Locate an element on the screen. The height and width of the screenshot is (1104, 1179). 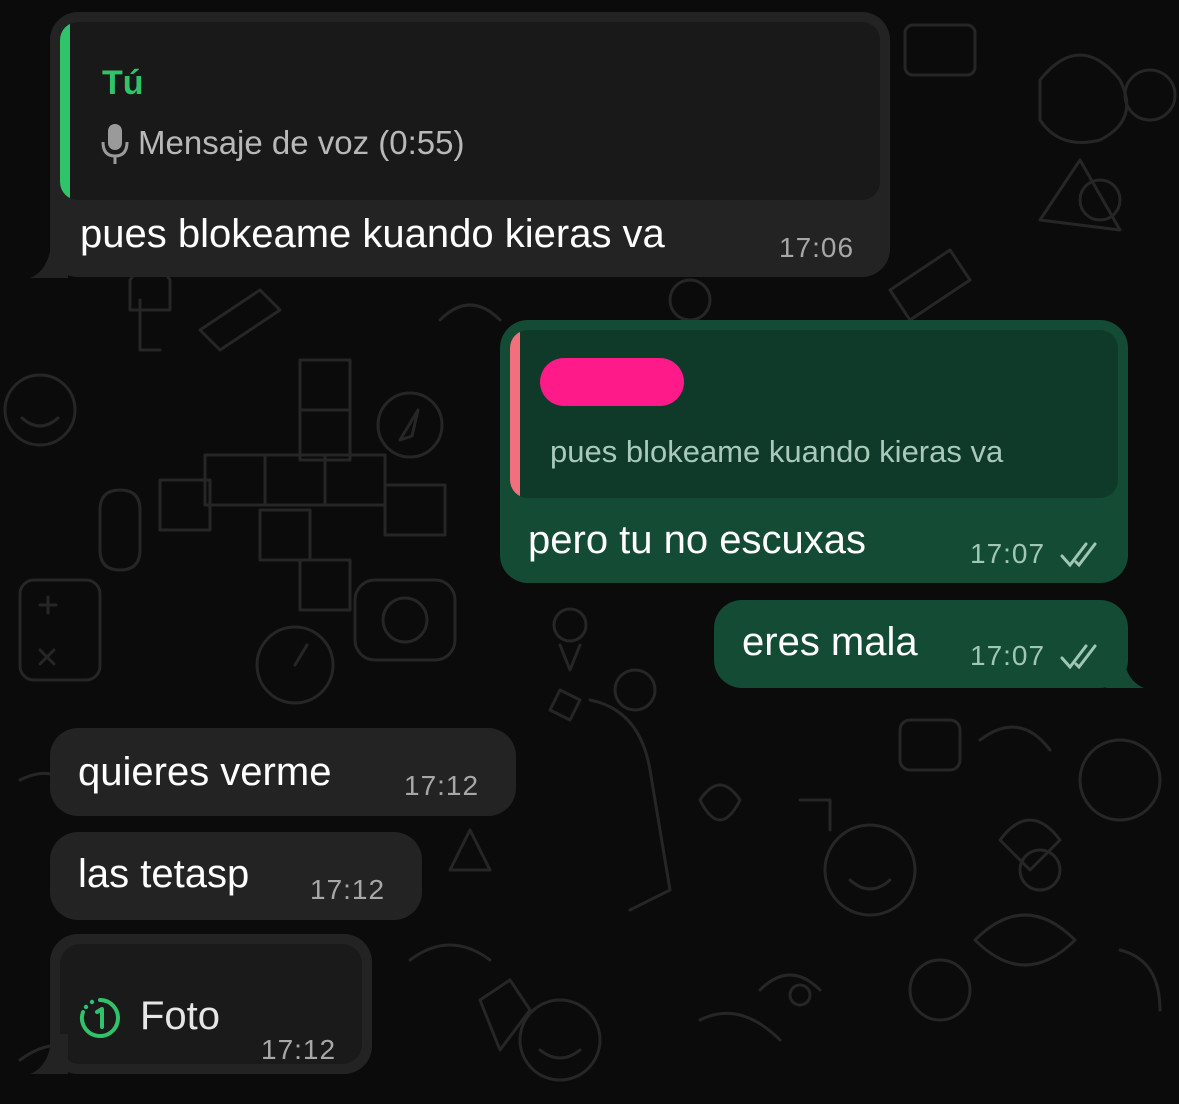
view-once-icon is located at coordinates (99, 1018).